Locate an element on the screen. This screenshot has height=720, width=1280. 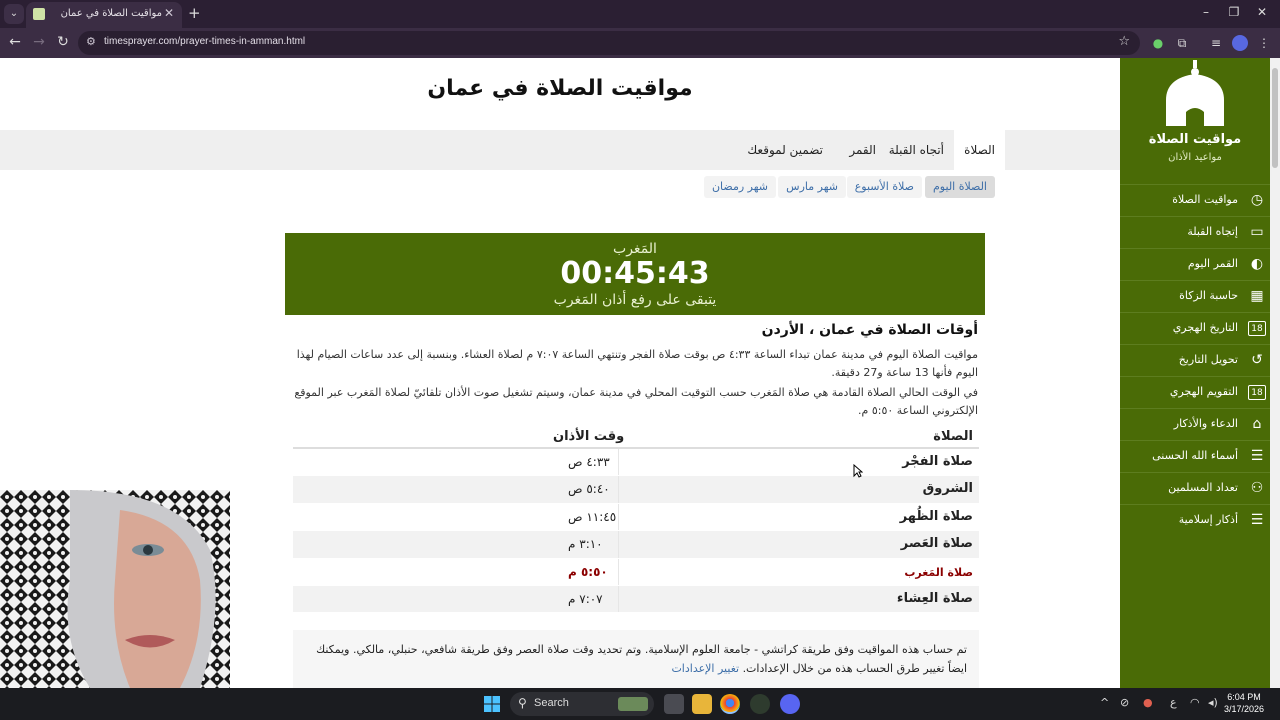
sidebar-item-label: تحويل التاريخ is located at coordinates (1208, 359).